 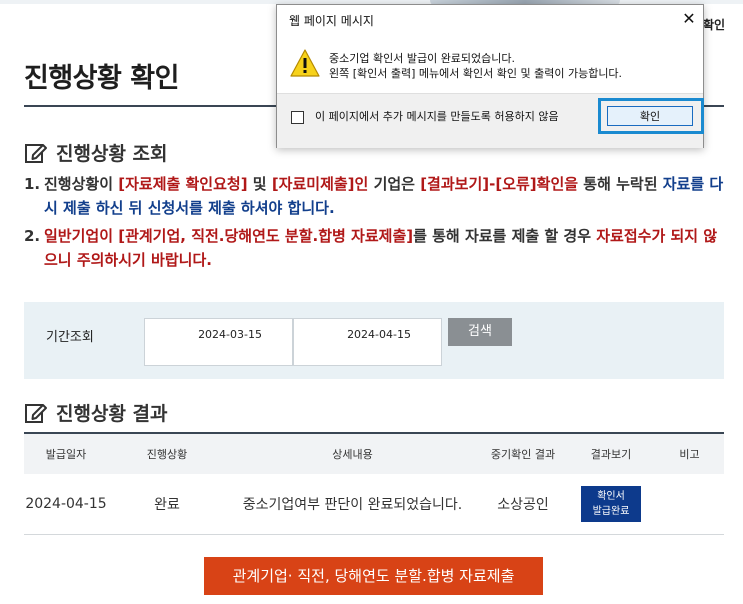 What do you see at coordinates (611, 511) in the screenshot?
I see `certificate-button-line2: 발급완료` at bounding box center [611, 511].